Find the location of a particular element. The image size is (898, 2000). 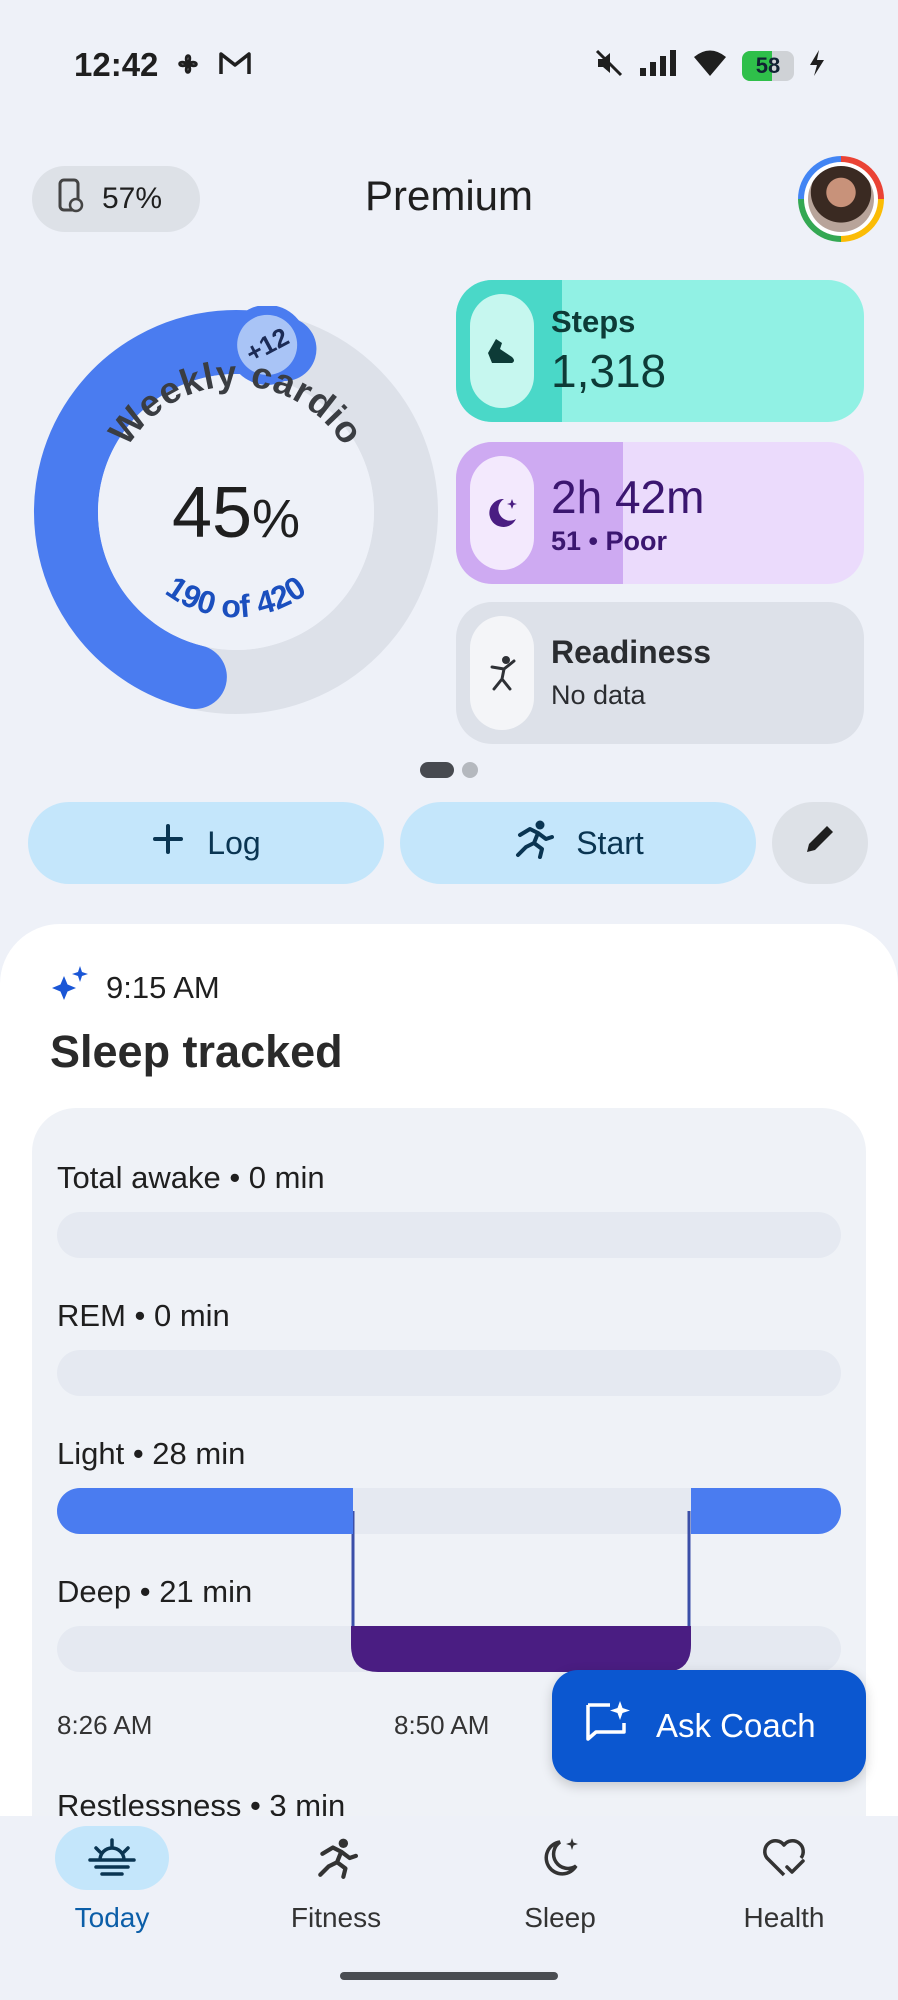

steps-card: Steps 1,318 is located at coordinates (660, 351).